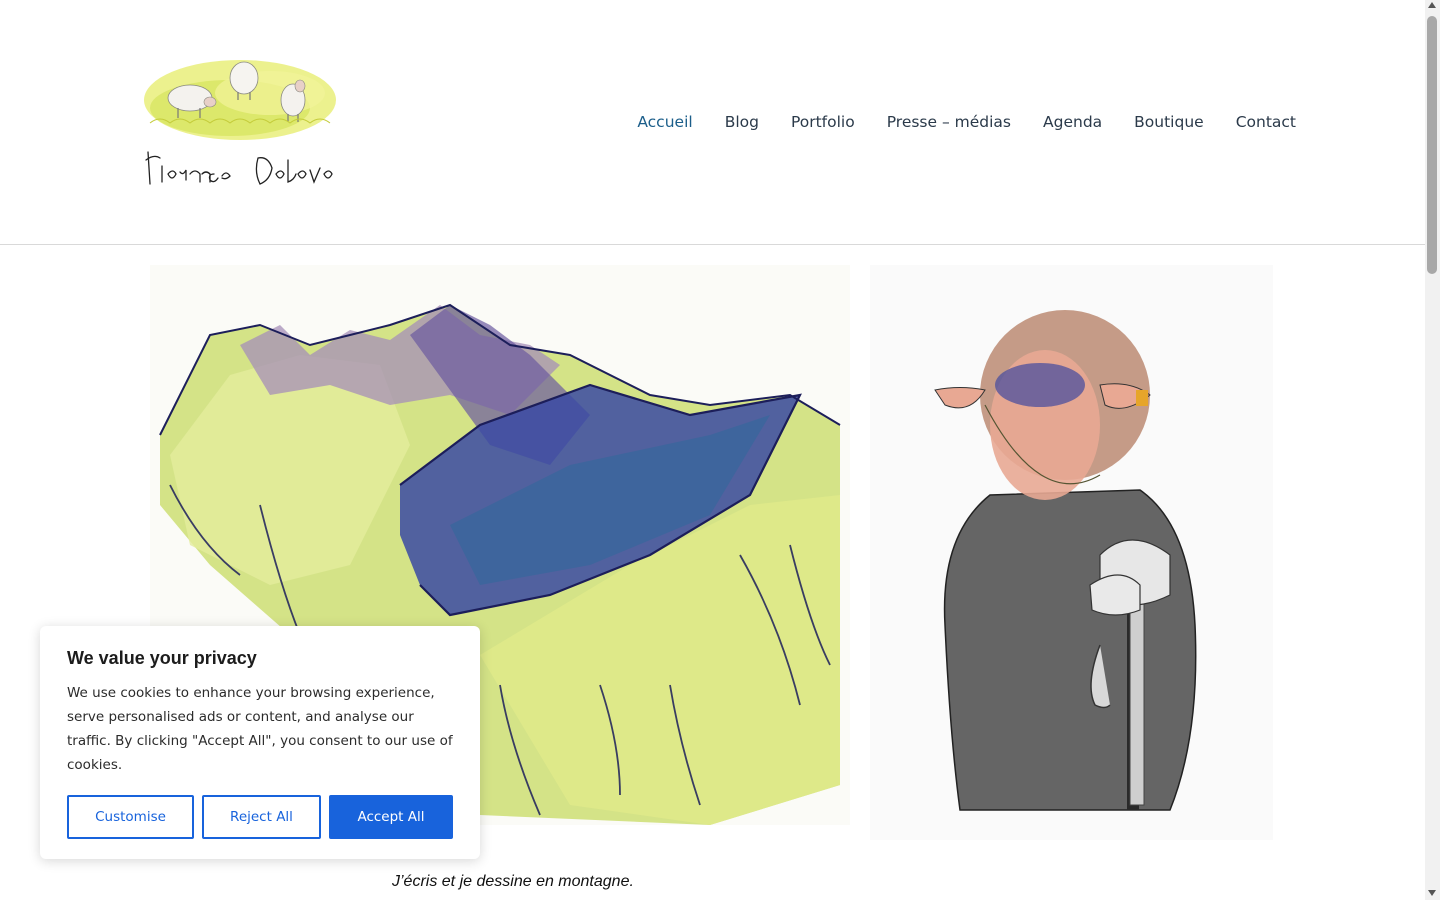 The height and width of the screenshot is (900, 1440). What do you see at coordinates (241, 122) in the screenshot?
I see `site-logo` at bounding box center [241, 122].